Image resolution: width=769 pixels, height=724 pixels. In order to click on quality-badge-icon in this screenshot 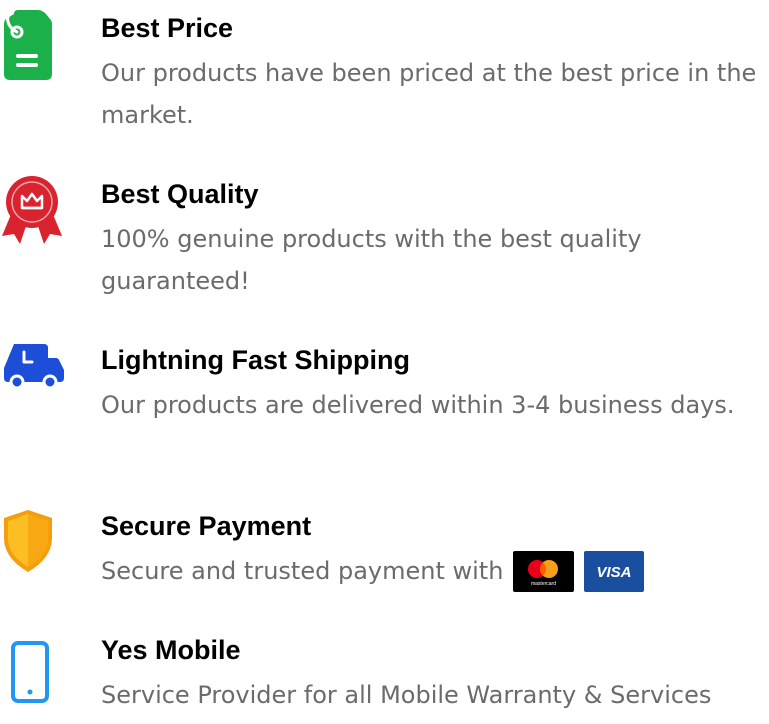, I will do `click(32, 210)`.